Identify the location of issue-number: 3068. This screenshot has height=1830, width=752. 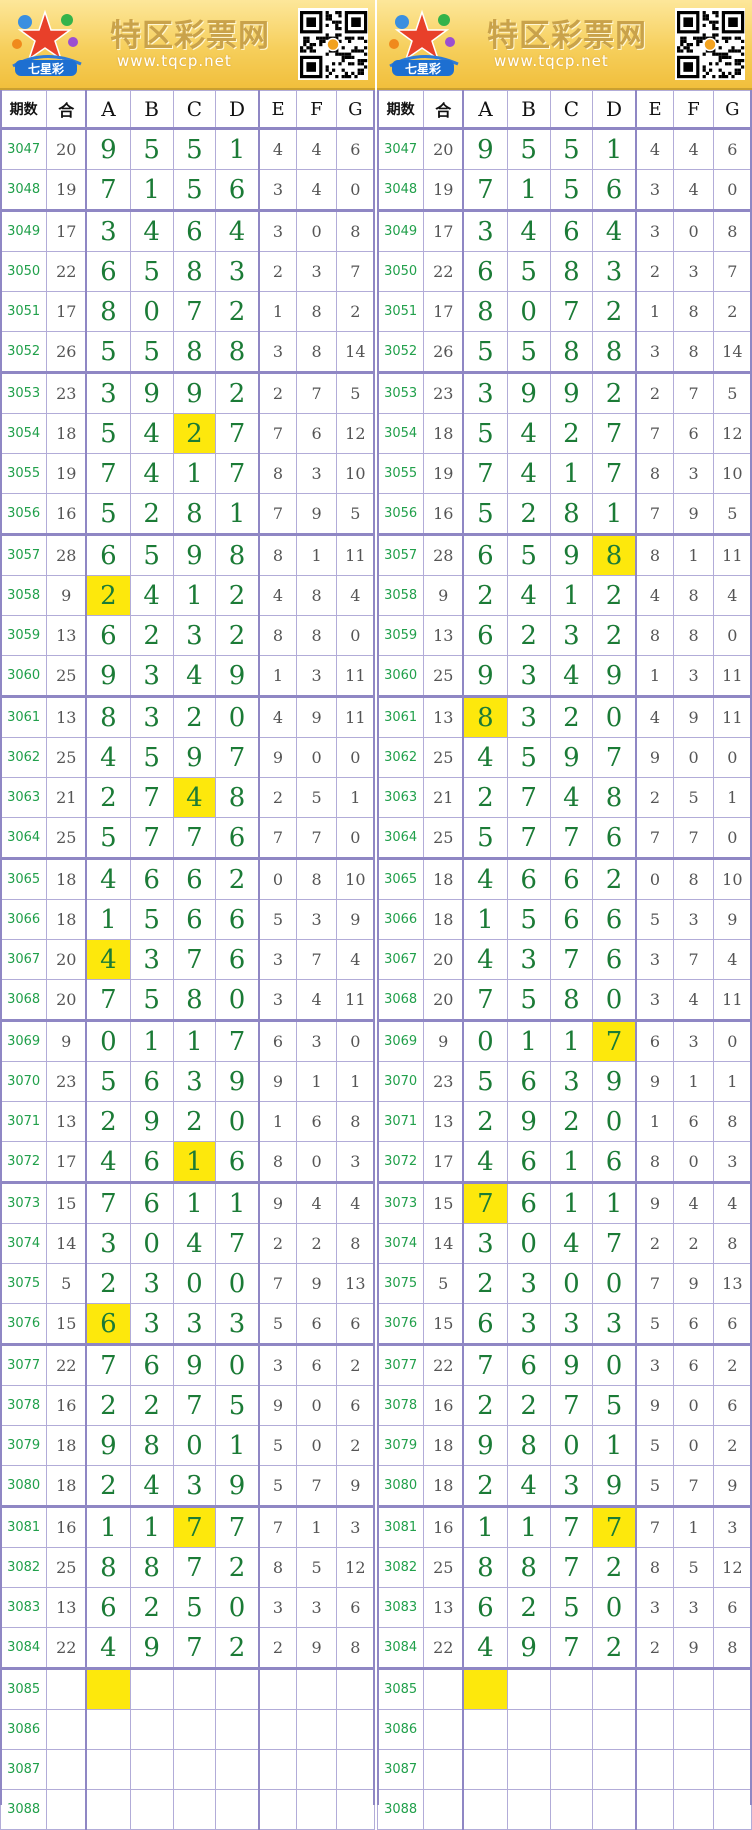
(400, 1000).